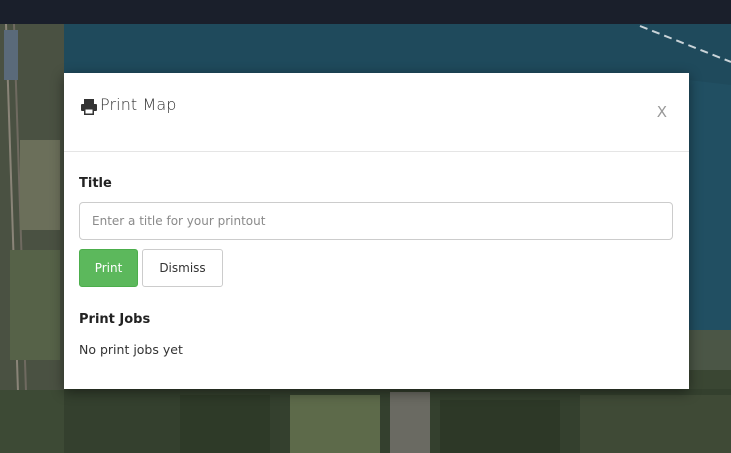 This screenshot has width=731, height=453. I want to click on printer-icon, so click(89, 107).